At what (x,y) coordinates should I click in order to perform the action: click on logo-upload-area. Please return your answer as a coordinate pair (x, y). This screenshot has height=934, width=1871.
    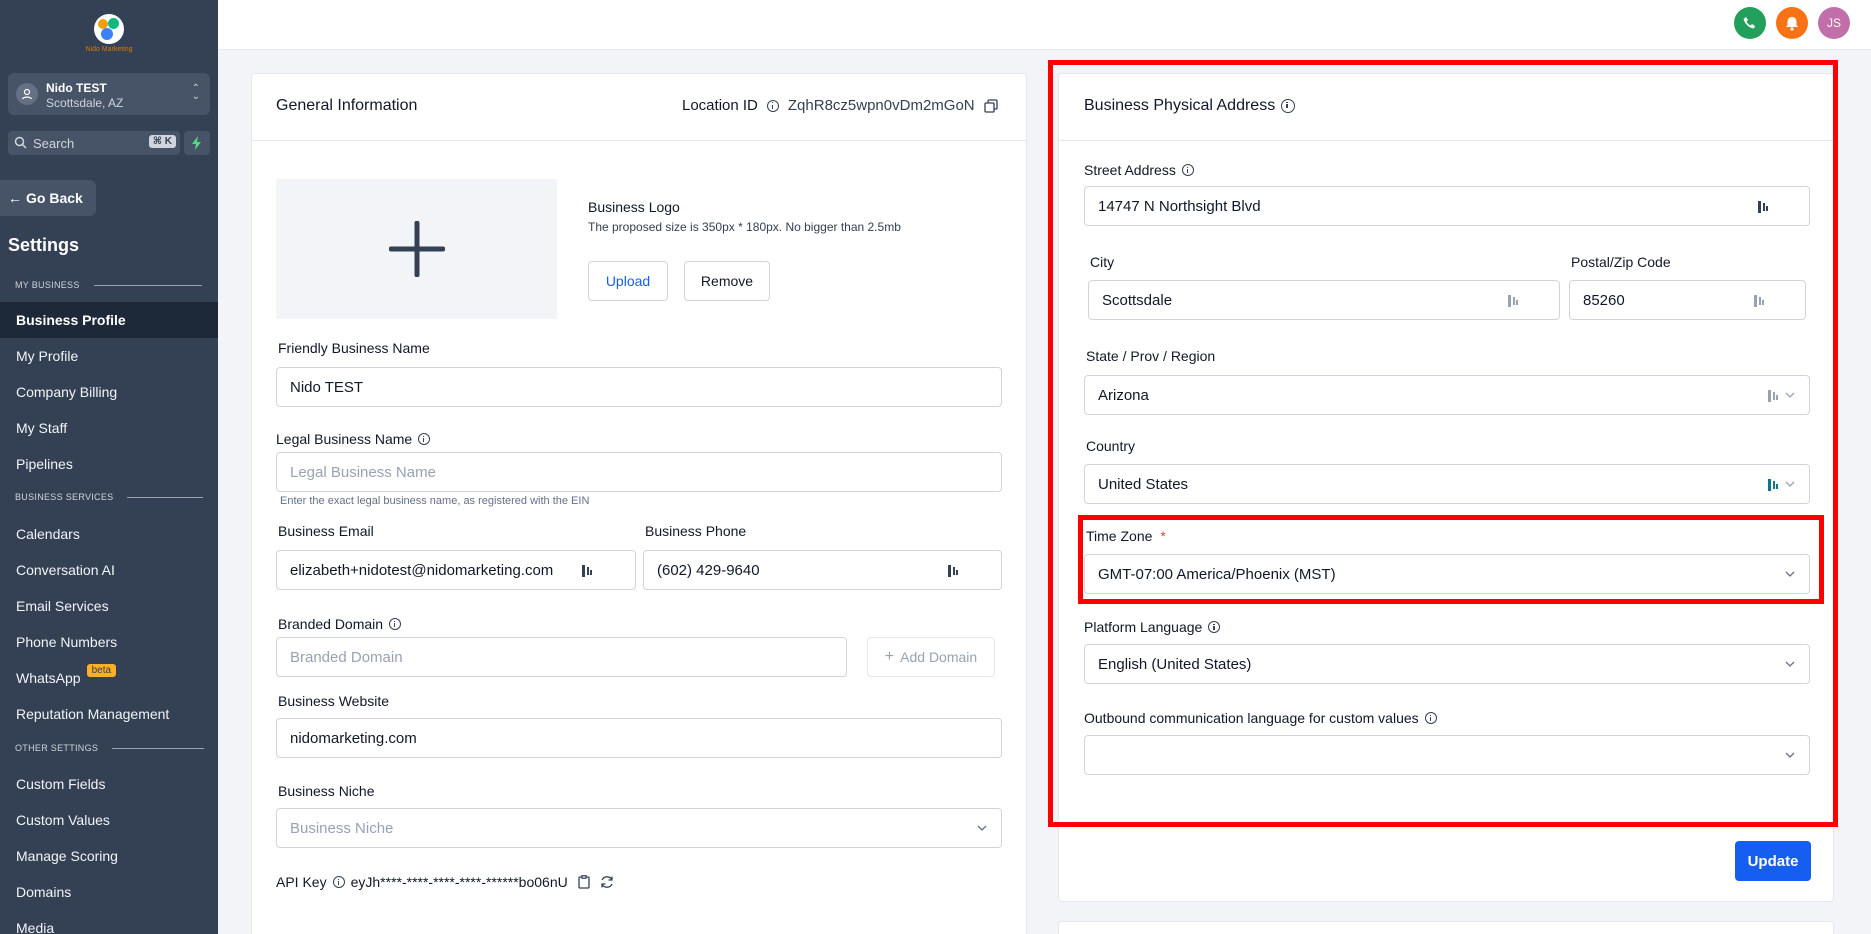
    Looking at the image, I should click on (416, 249).